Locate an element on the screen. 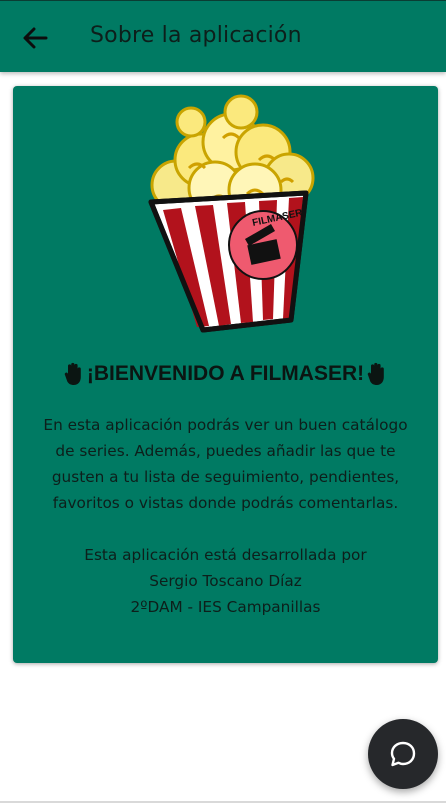  welcome-heading: ¡BIENVENIDO A FILMASER! is located at coordinates (225, 374).